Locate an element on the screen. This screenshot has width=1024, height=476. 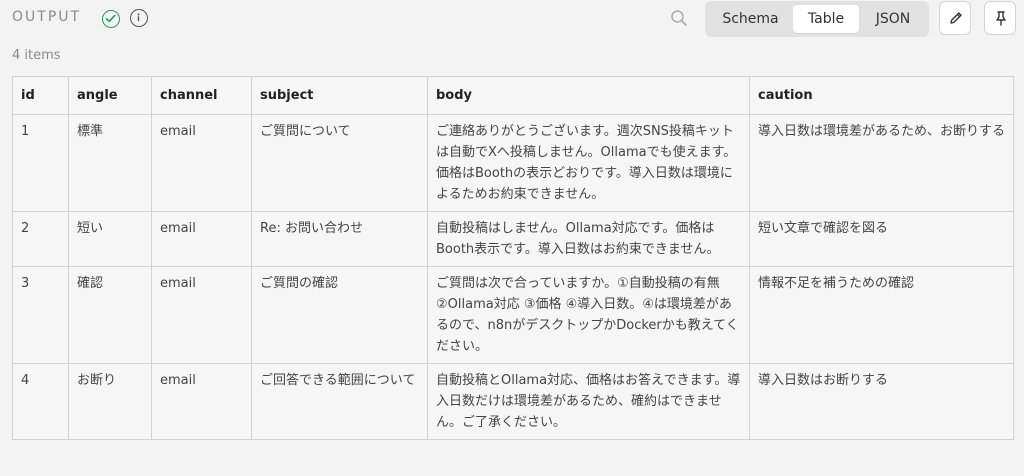
column-header-caution: caution is located at coordinates (881, 95).